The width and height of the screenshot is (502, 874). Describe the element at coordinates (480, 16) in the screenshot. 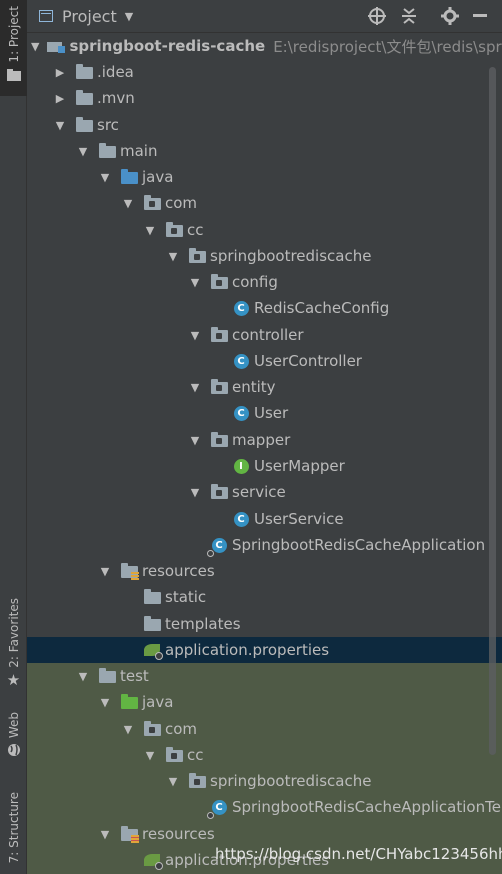

I see `hide-icon` at that location.